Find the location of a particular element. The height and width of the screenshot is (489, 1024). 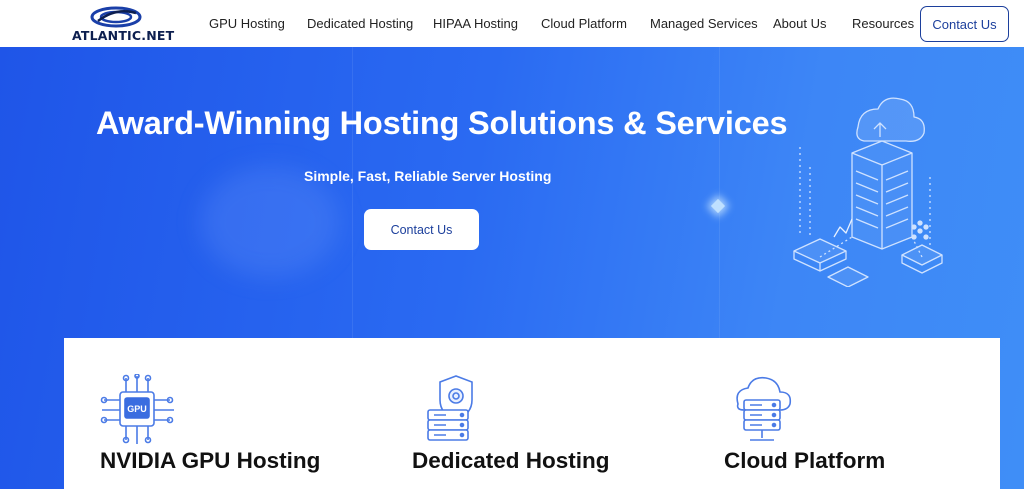

nav-cloud-platform: Cloud Platform is located at coordinates (584, 23).